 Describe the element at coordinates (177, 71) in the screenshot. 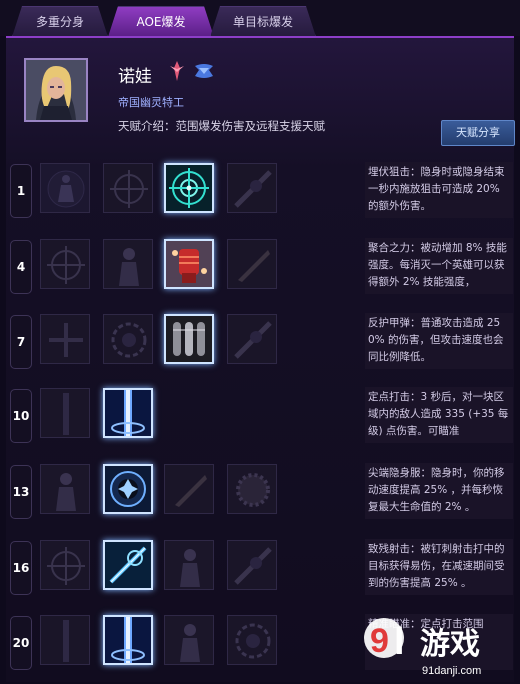

I see `assassin-role-icon` at that location.